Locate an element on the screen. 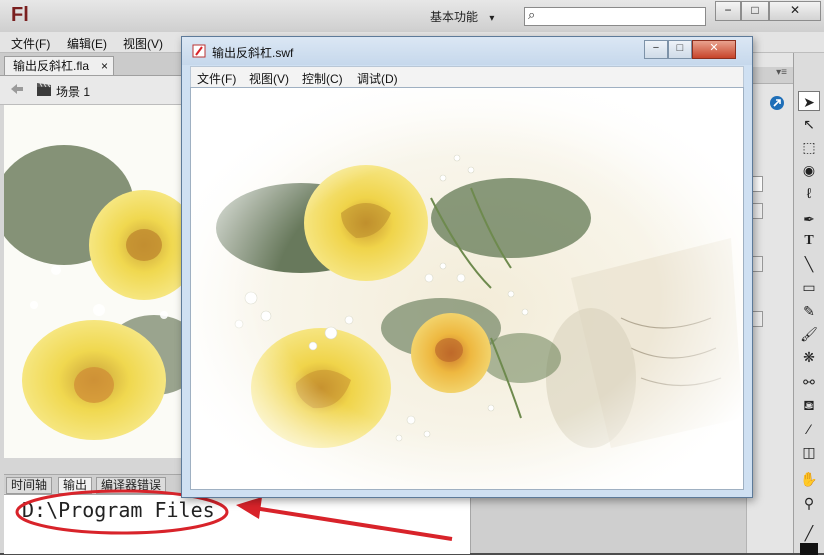 The height and width of the screenshot is (555, 824). scene-bar: 场景 1 is located at coordinates (91, 90).